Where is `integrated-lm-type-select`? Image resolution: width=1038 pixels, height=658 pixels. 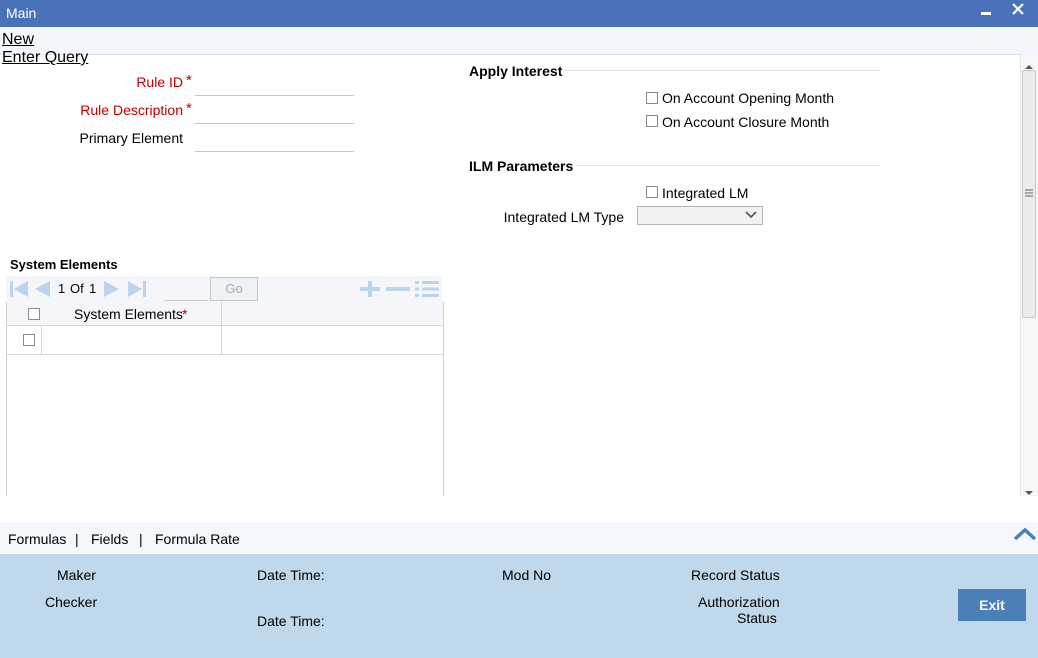
integrated-lm-type-select is located at coordinates (700, 215).